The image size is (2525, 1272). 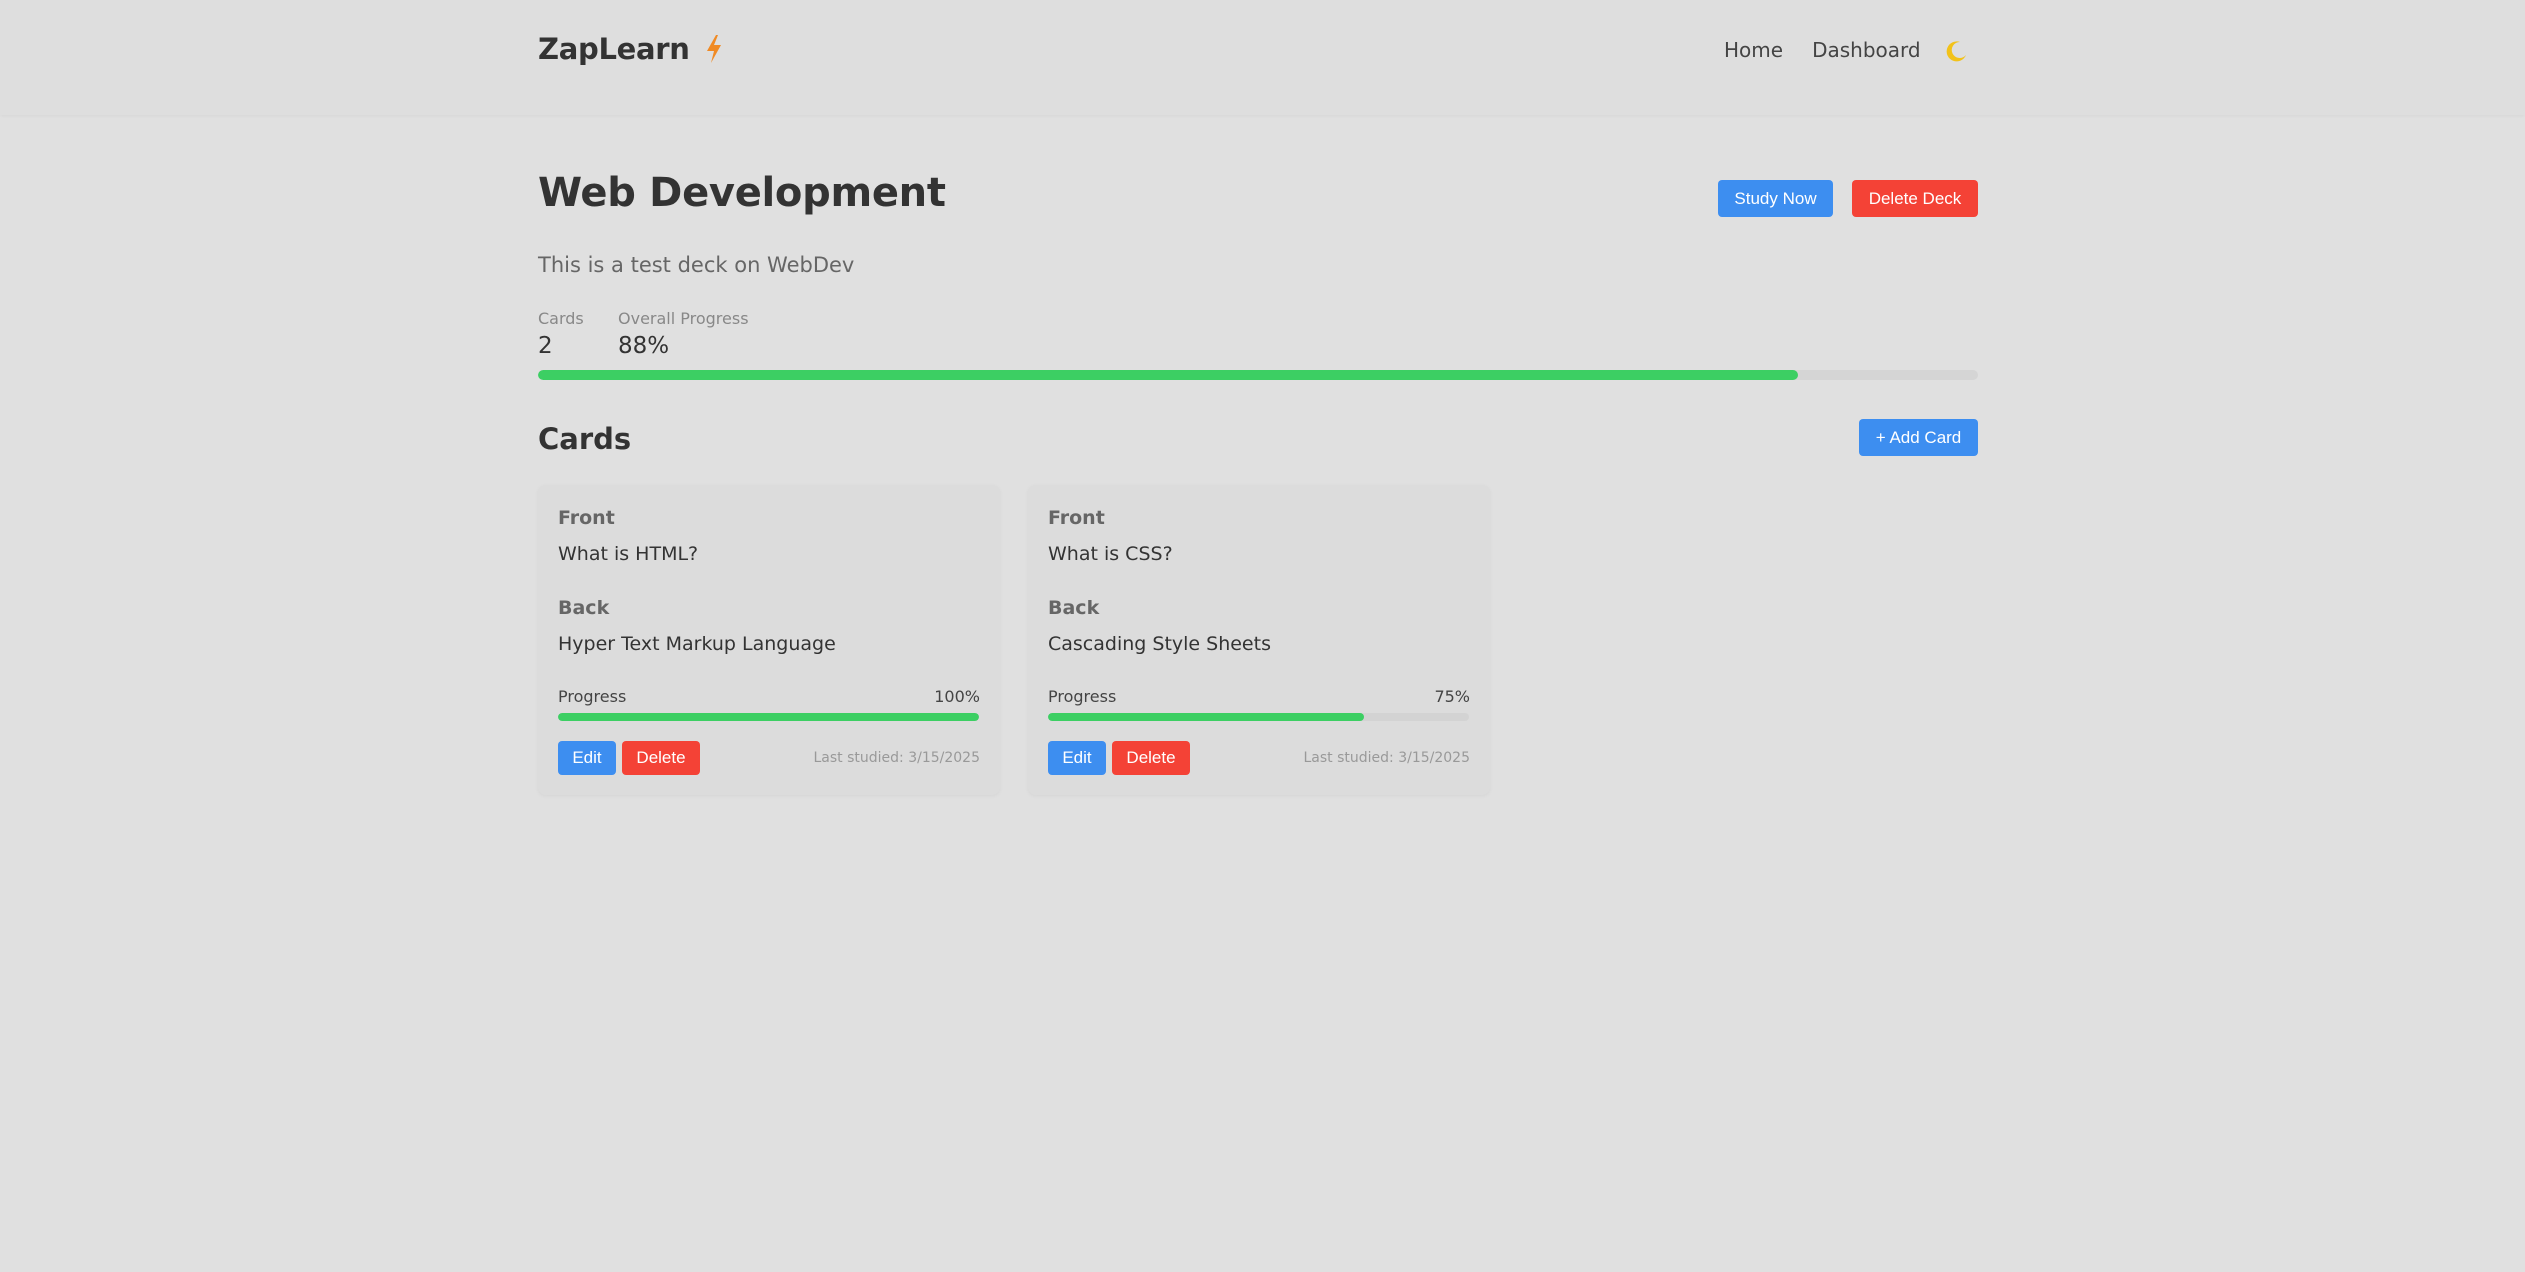 What do you see at coordinates (1753, 50) in the screenshot?
I see `nav-home-link: Home` at bounding box center [1753, 50].